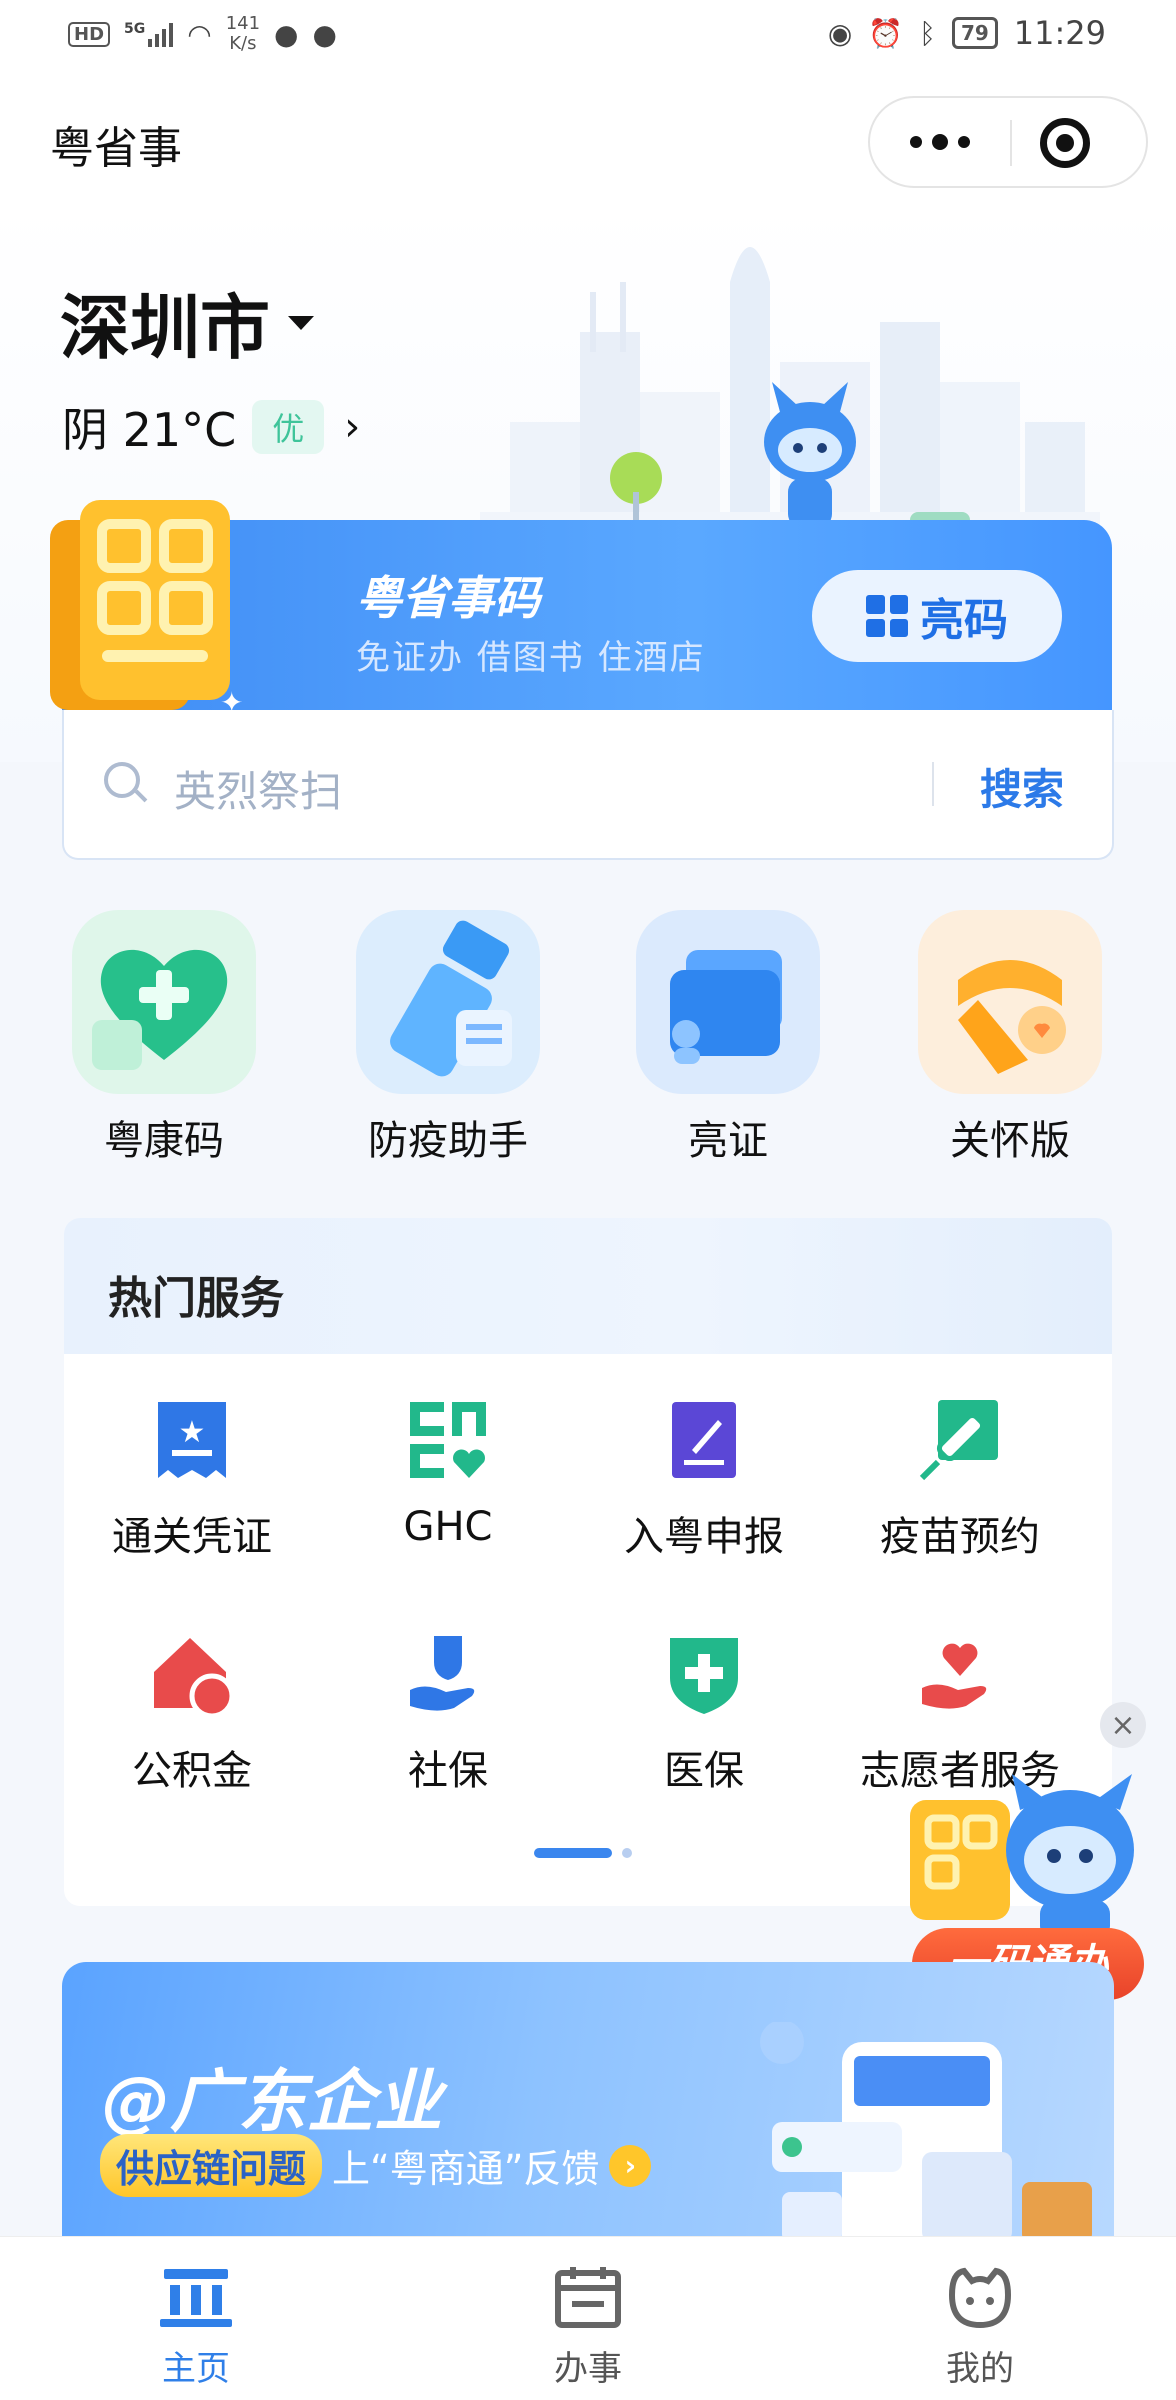 The image size is (1176, 2400). I want to click on tab-services: 办事, so click(588, 2327).